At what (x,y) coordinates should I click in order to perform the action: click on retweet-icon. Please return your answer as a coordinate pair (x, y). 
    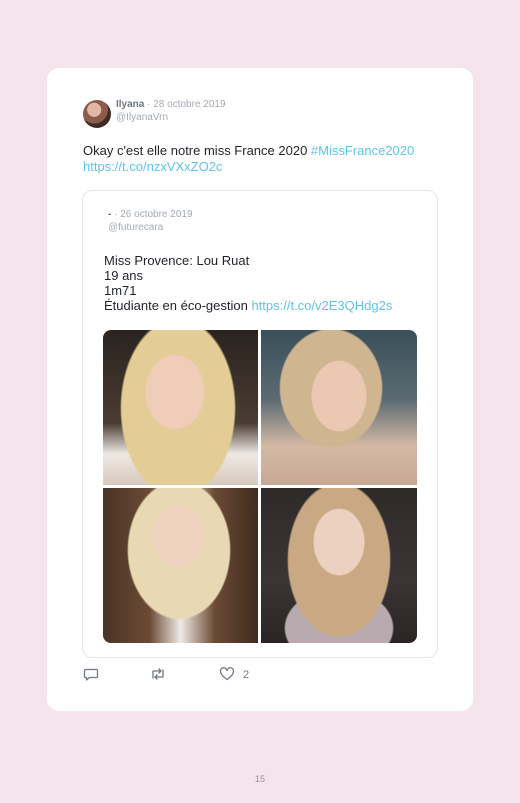
    Looking at the image, I should click on (158, 676).